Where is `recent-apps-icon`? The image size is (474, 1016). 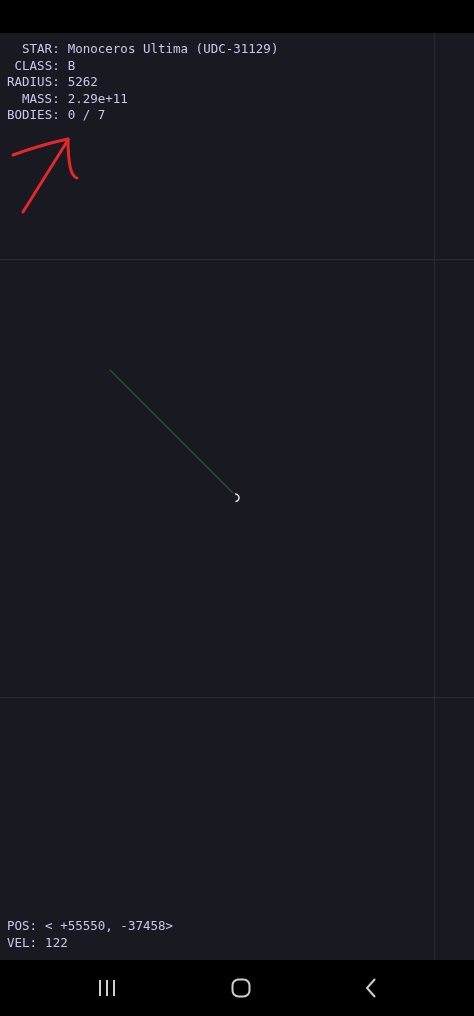
recent-apps-icon is located at coordinates (107, 988).